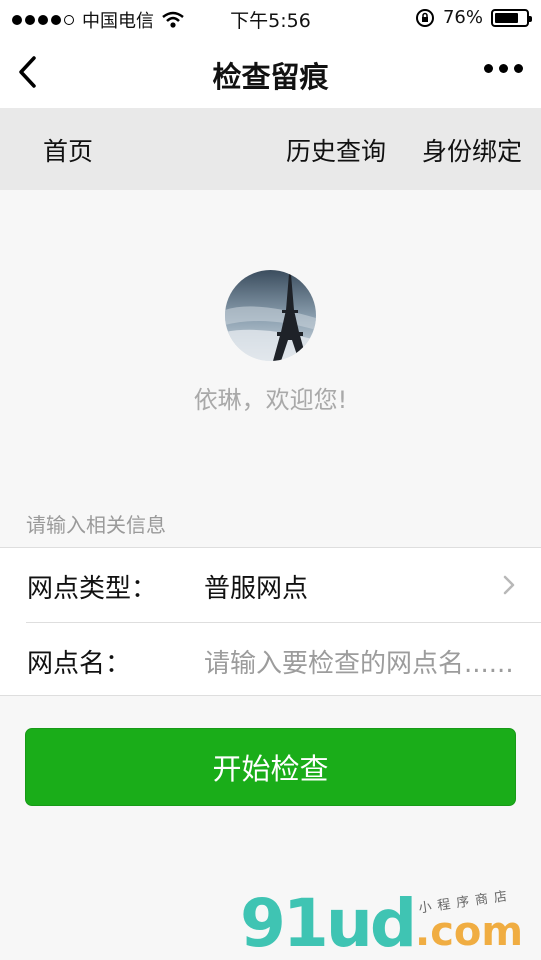 The image size is (541, 960). I want to click on watermark-logo: 91ud .com 小程序商店, so click(385, 922).